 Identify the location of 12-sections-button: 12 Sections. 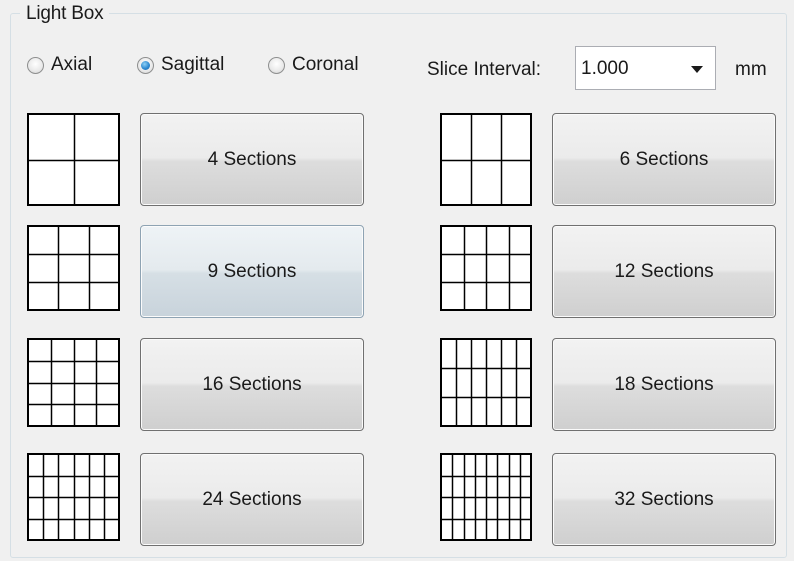
(664, 271).